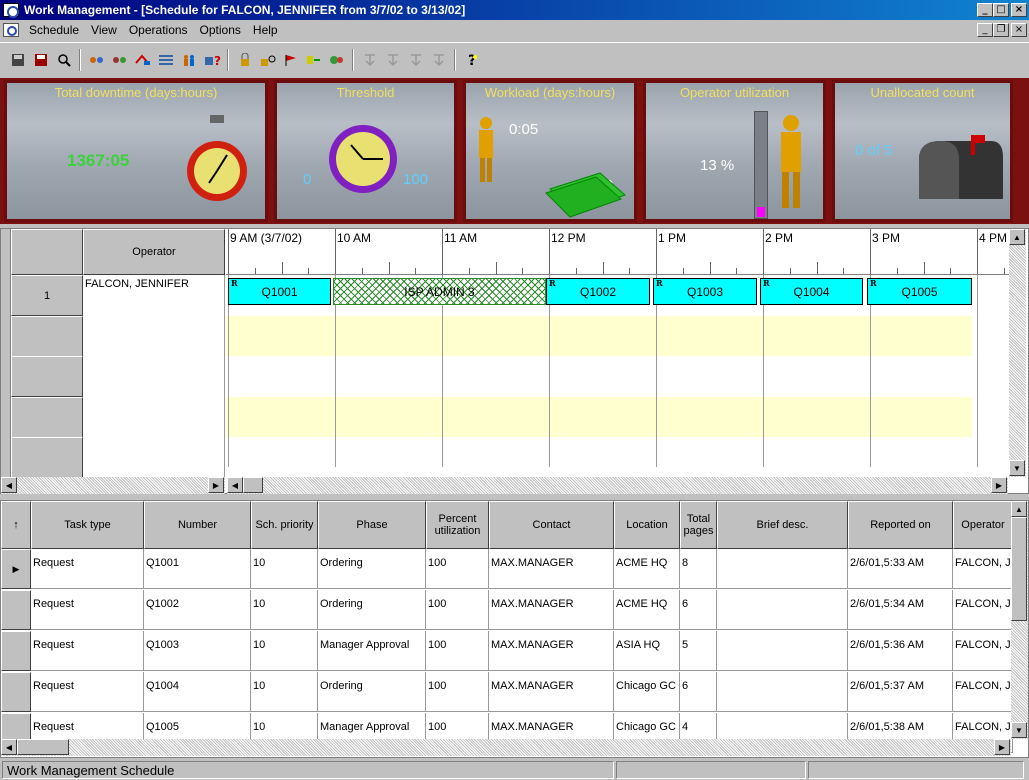  Describe the element at coordinates (900, 569) in the screenshot. I see `table-cell: 2/6/01,5:33 AM` at that location.